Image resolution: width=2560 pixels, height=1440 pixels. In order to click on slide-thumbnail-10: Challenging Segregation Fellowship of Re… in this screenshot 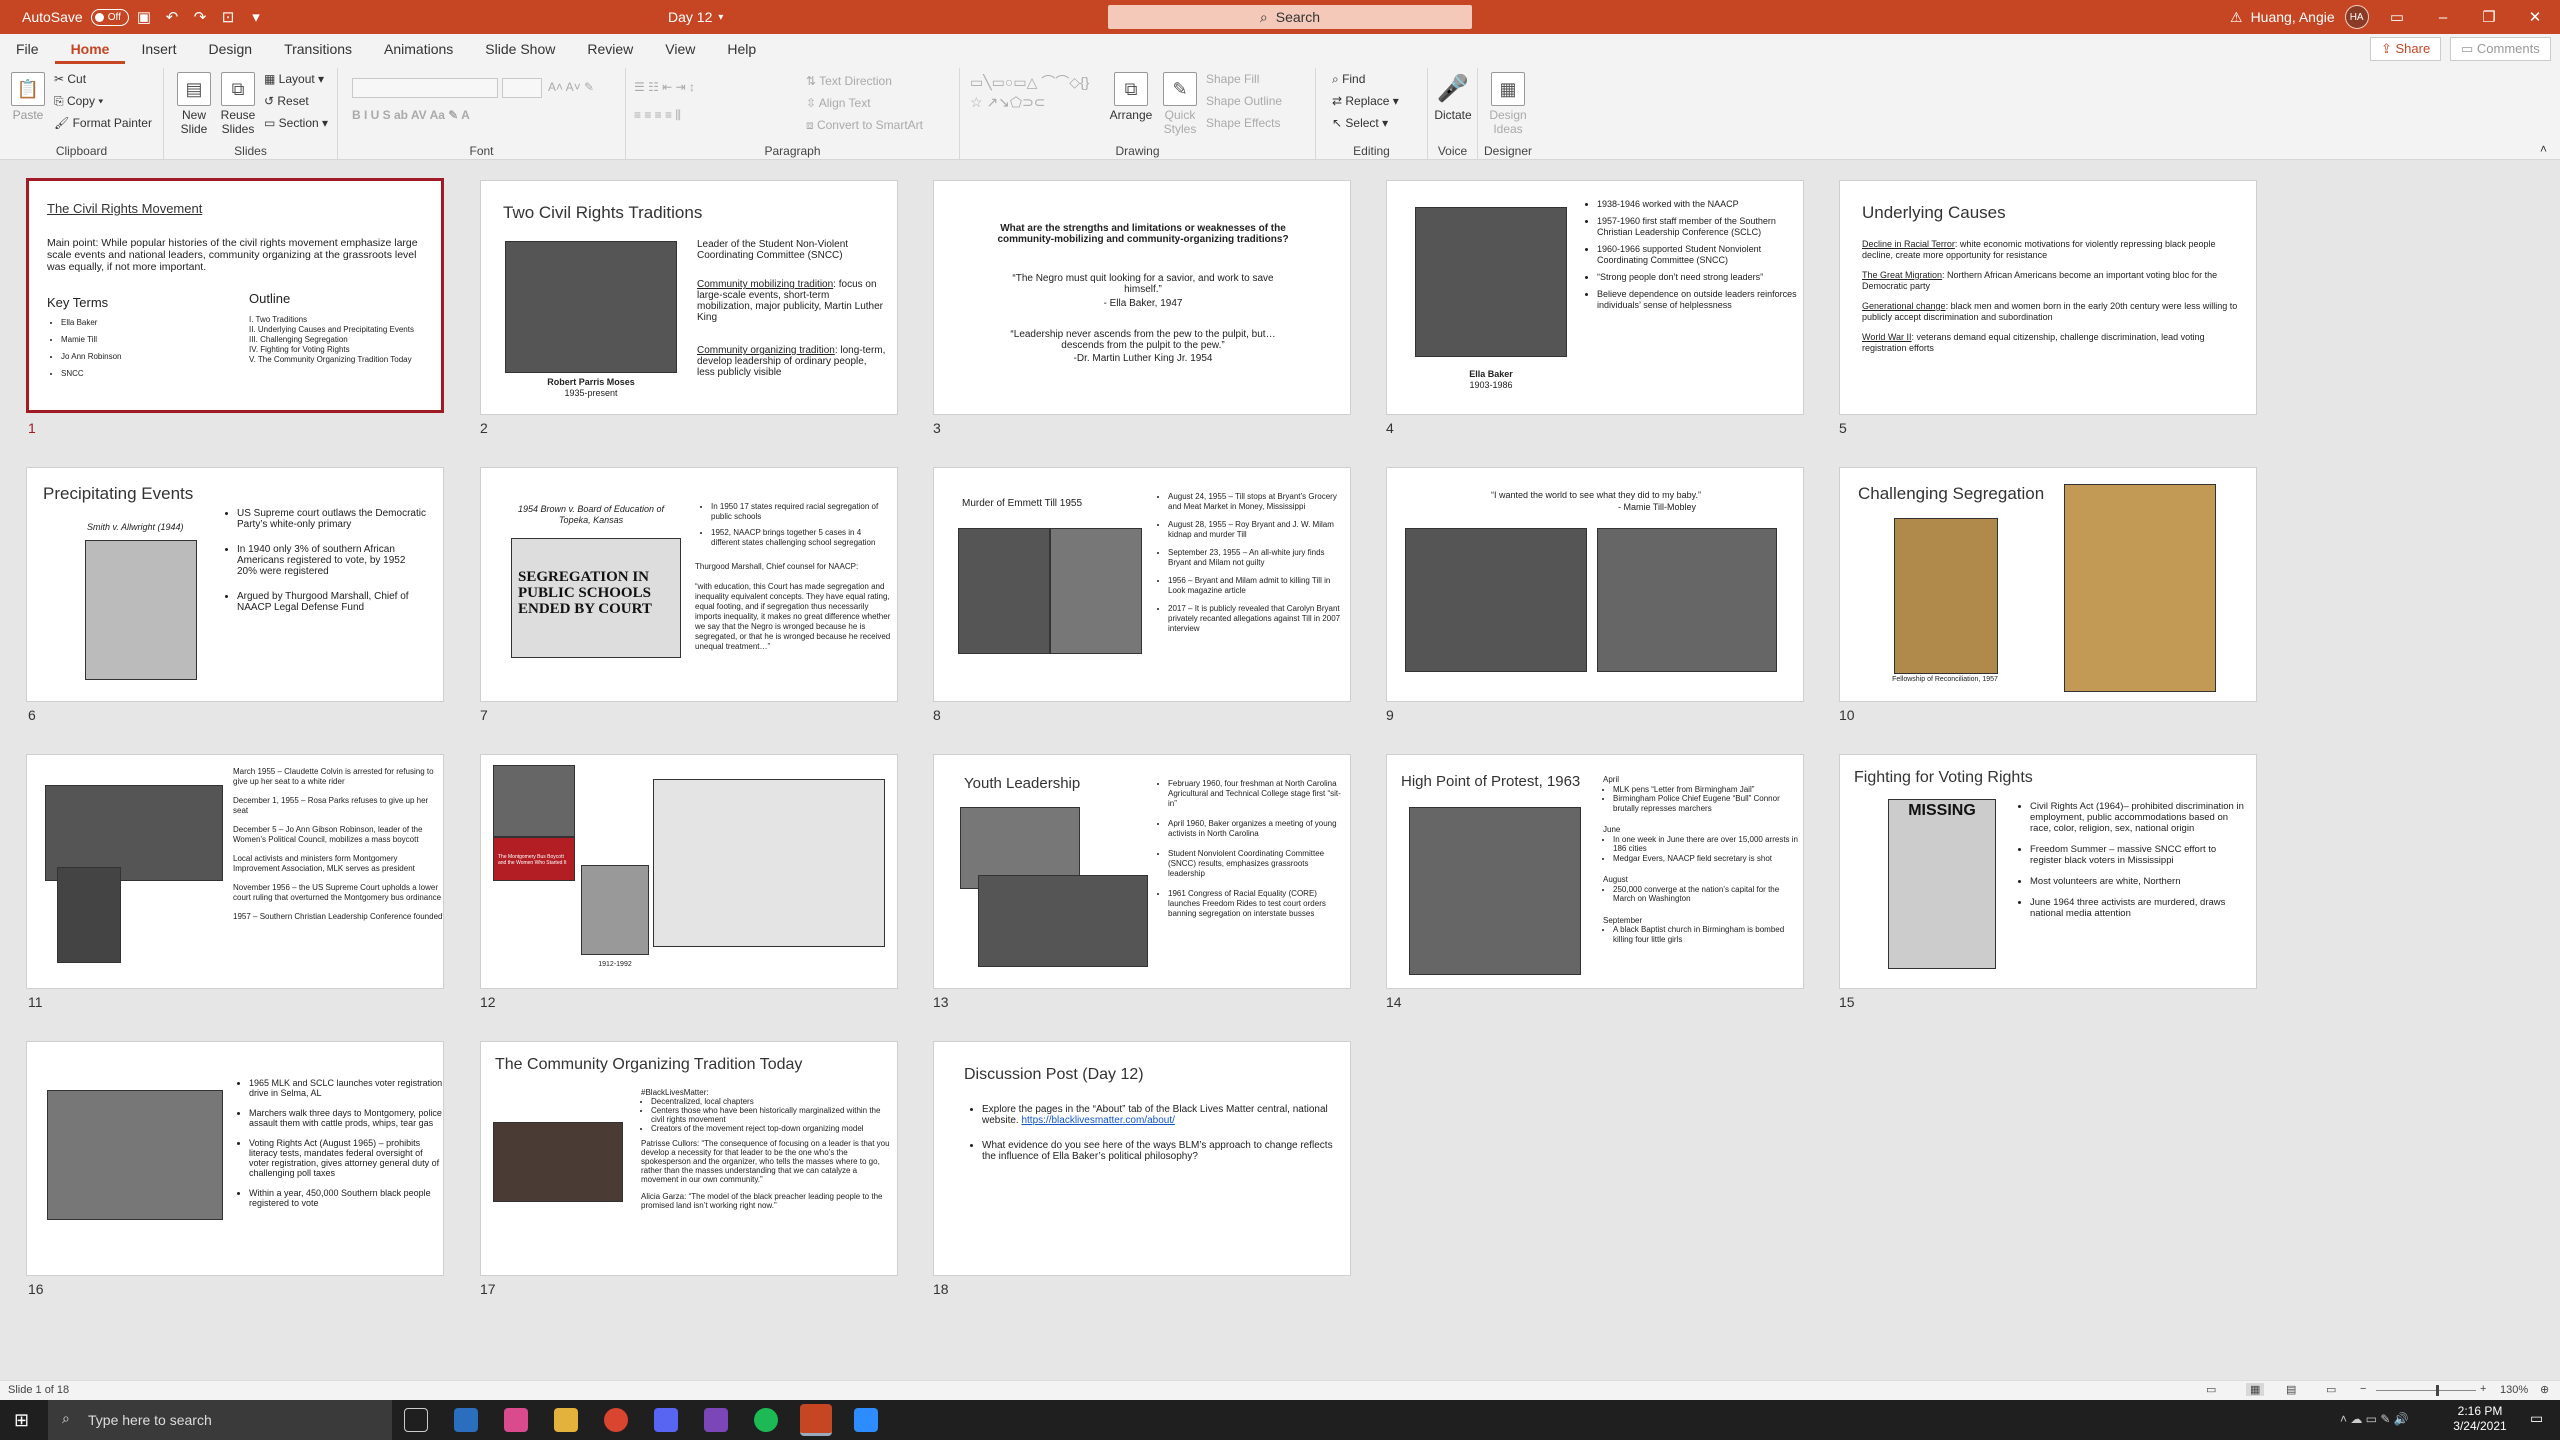, I will do `click(2048, 584)`.